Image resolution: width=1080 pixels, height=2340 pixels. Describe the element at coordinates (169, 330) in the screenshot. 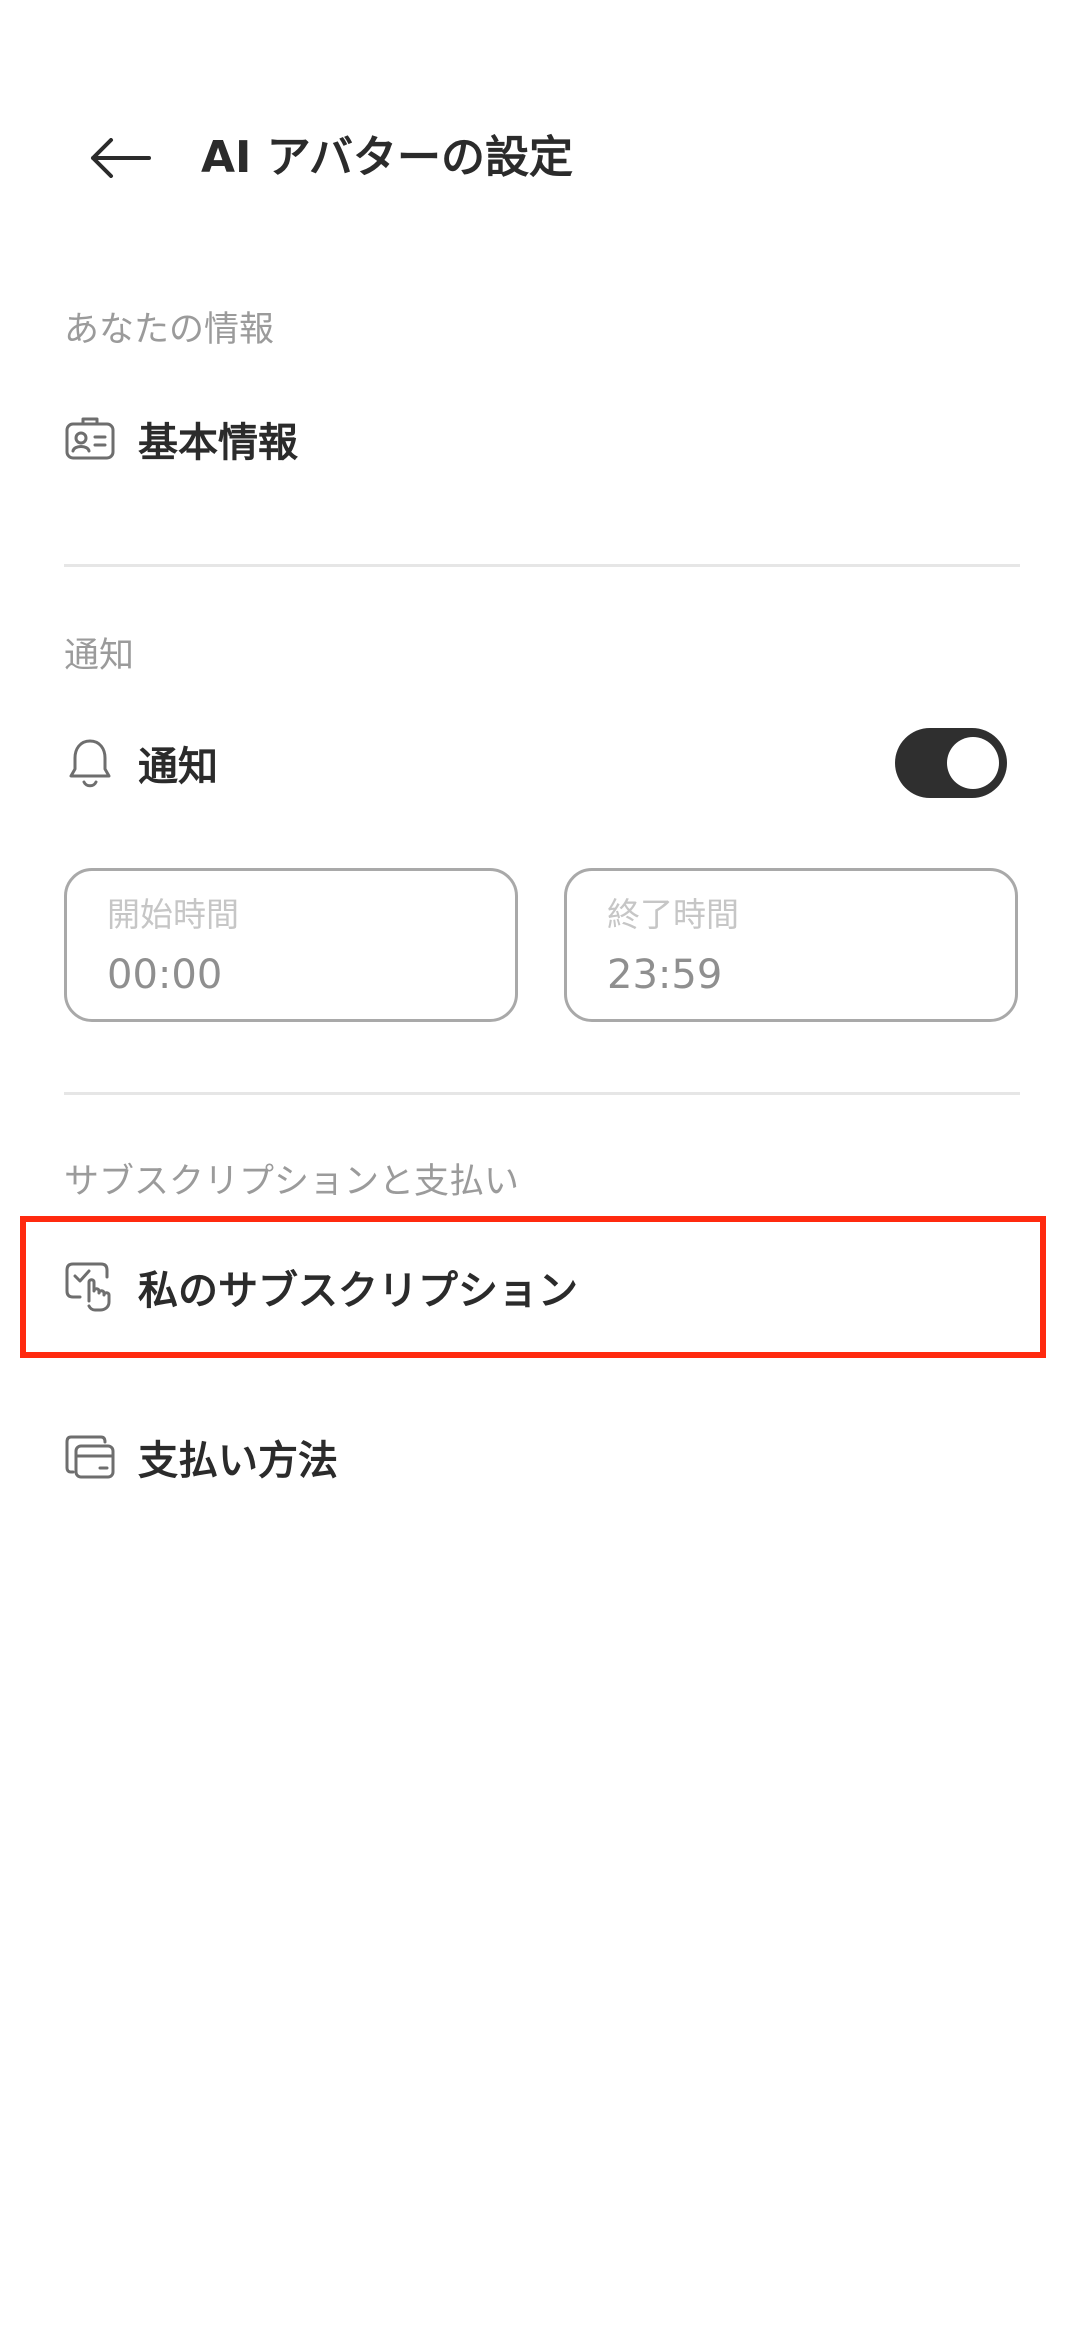

I see `section-header-info: あなたの情報` at that location.